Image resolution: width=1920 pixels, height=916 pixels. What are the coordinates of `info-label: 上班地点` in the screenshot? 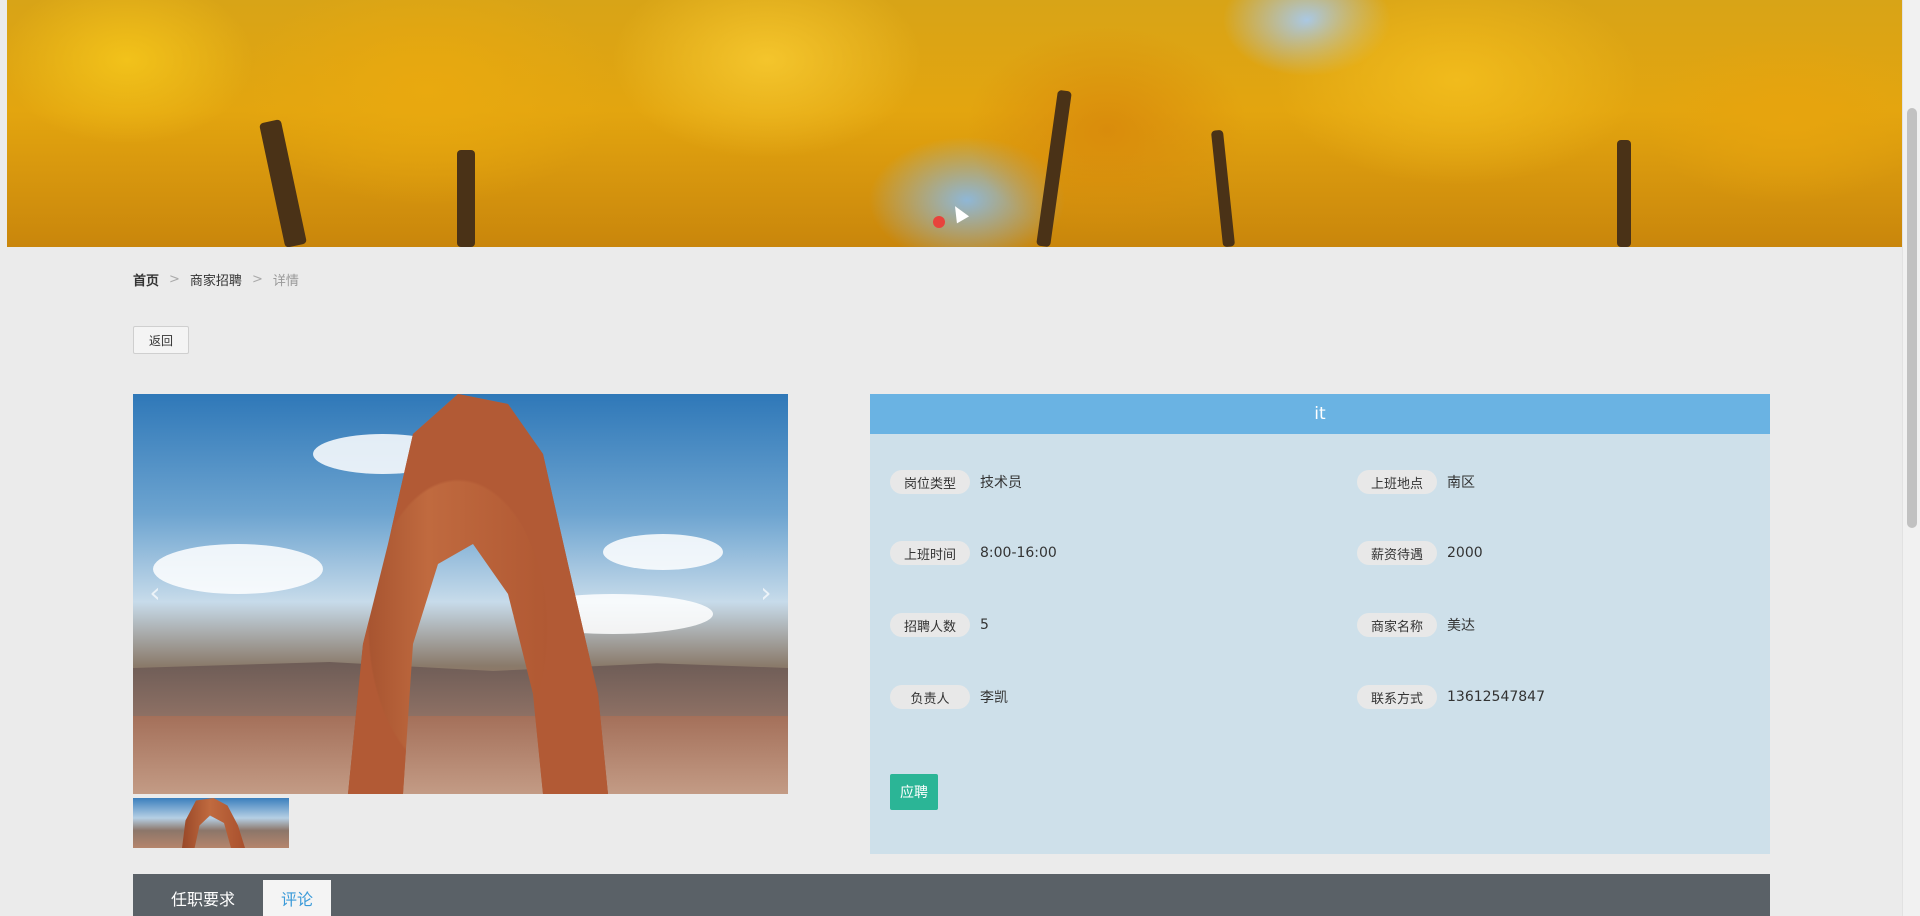 It's located at (1397, 482).